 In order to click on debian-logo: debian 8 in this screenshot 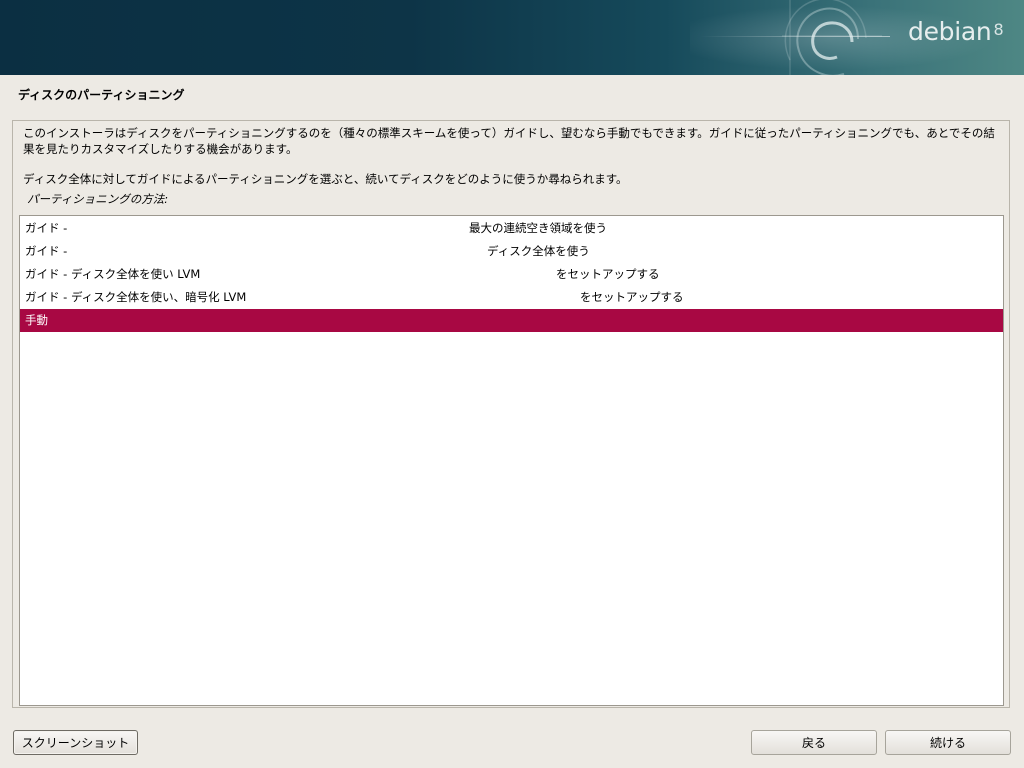, I will do `click(956, 31)`.